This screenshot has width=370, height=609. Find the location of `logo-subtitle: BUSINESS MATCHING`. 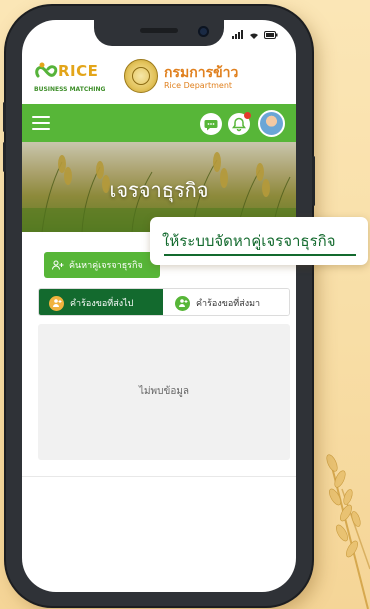

logo-subtitle: BUSINESS MATCHING is located at coordinates (70, 89).